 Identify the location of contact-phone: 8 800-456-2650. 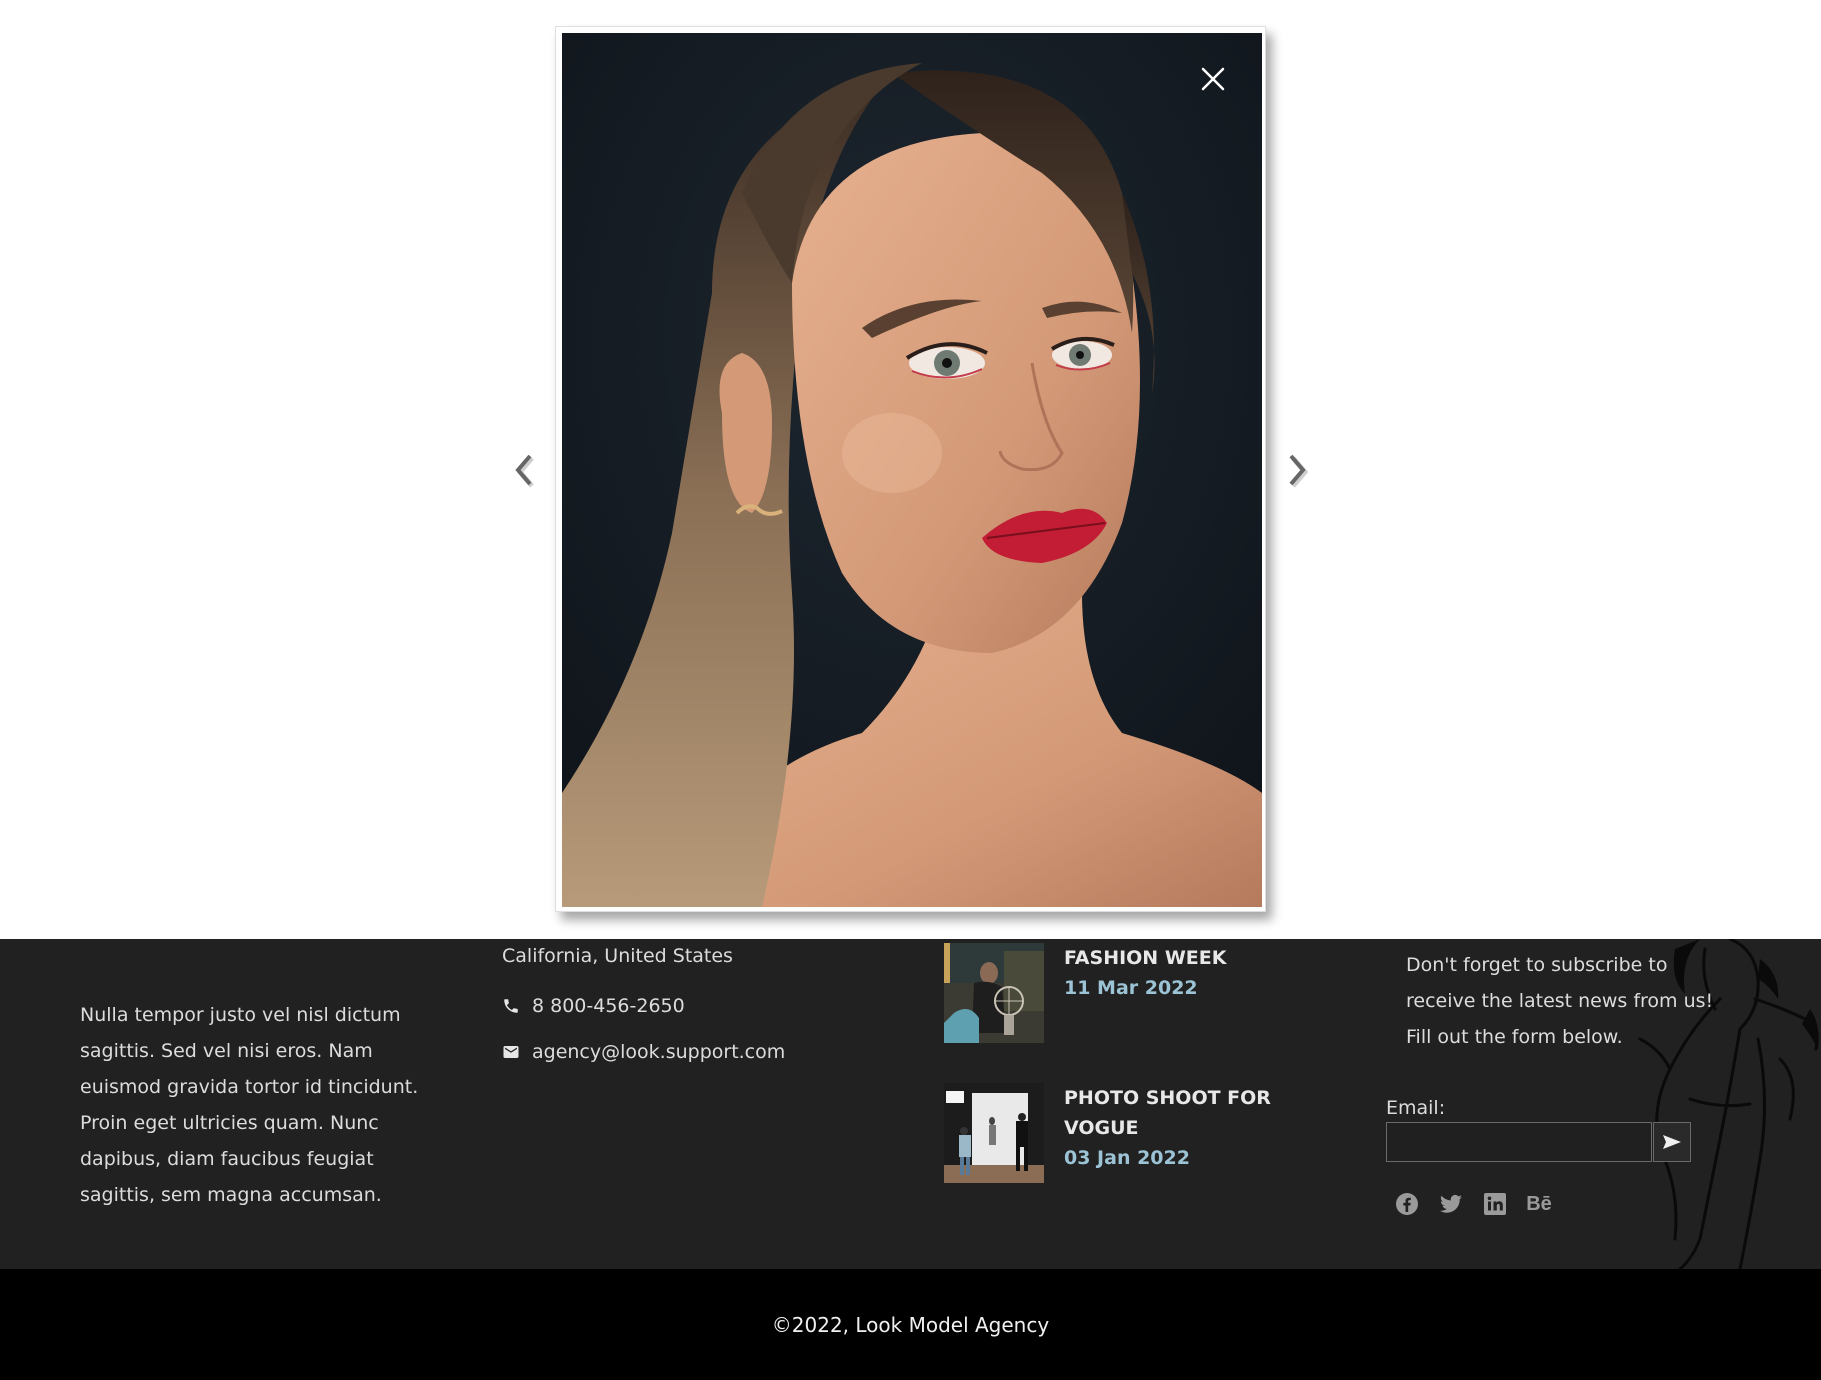
(593, 1006).